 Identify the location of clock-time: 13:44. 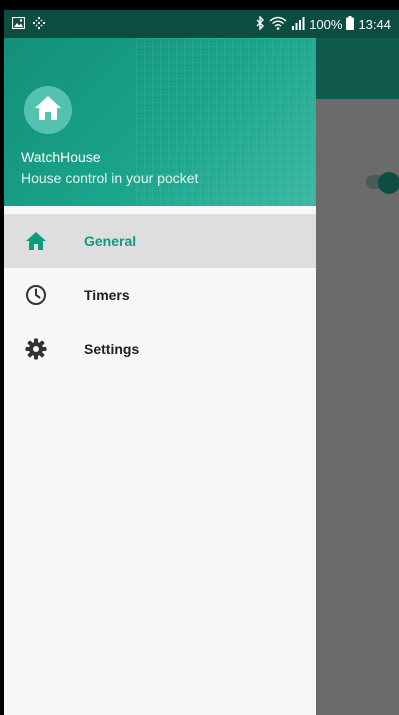
(374, 24).